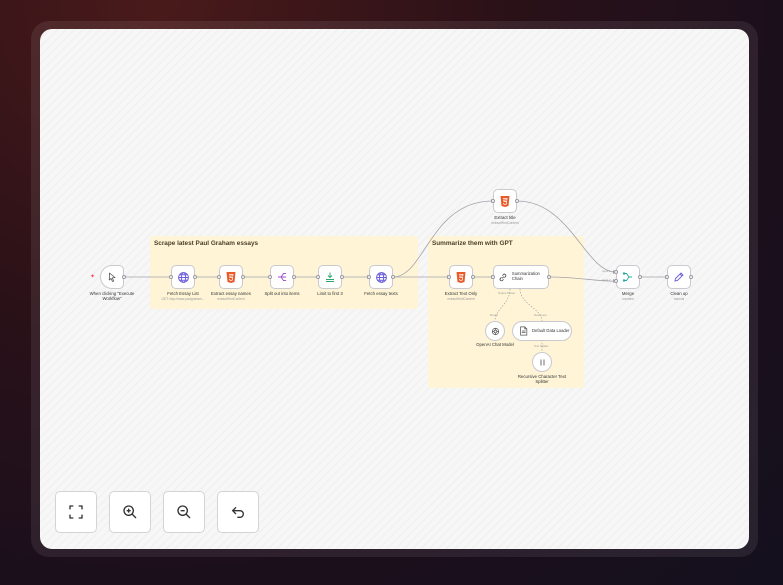 This screenshot has height=585, width=783. Describe the element at coordinates (505, 217) in the screenshot. I see `node-title: Extract title` at that location.